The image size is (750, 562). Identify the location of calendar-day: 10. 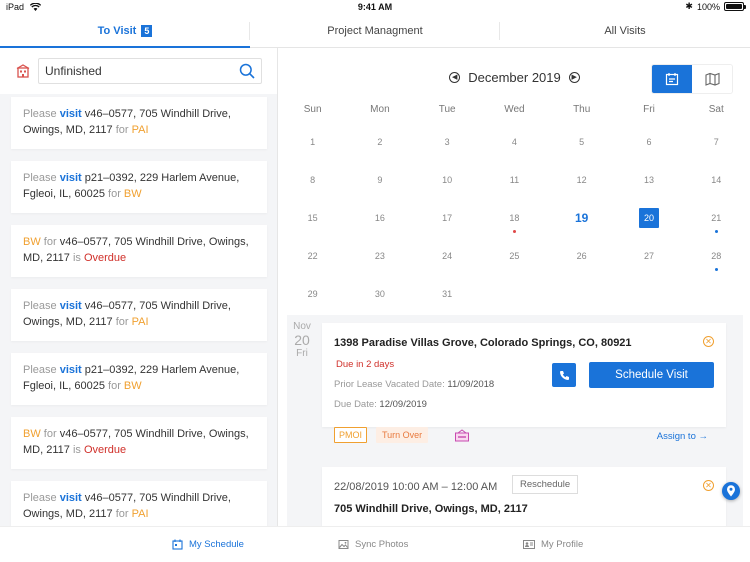
(447, 181).